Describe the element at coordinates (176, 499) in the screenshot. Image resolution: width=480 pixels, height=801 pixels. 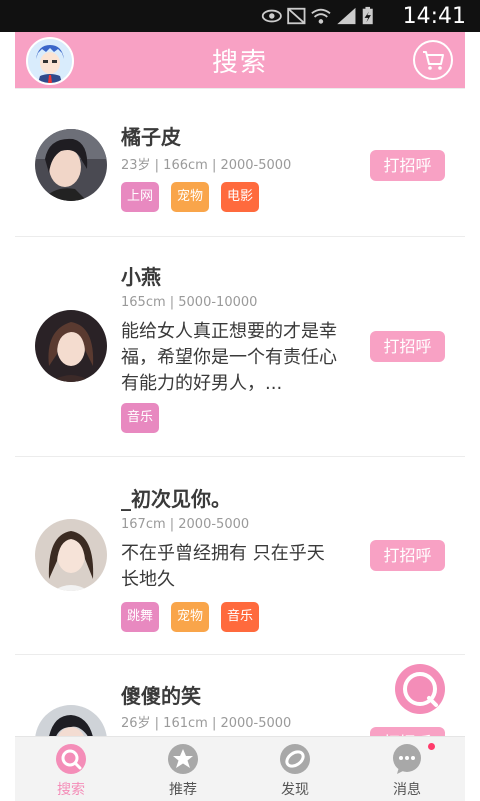
I see `profile-name: _初次见你。` at that location.